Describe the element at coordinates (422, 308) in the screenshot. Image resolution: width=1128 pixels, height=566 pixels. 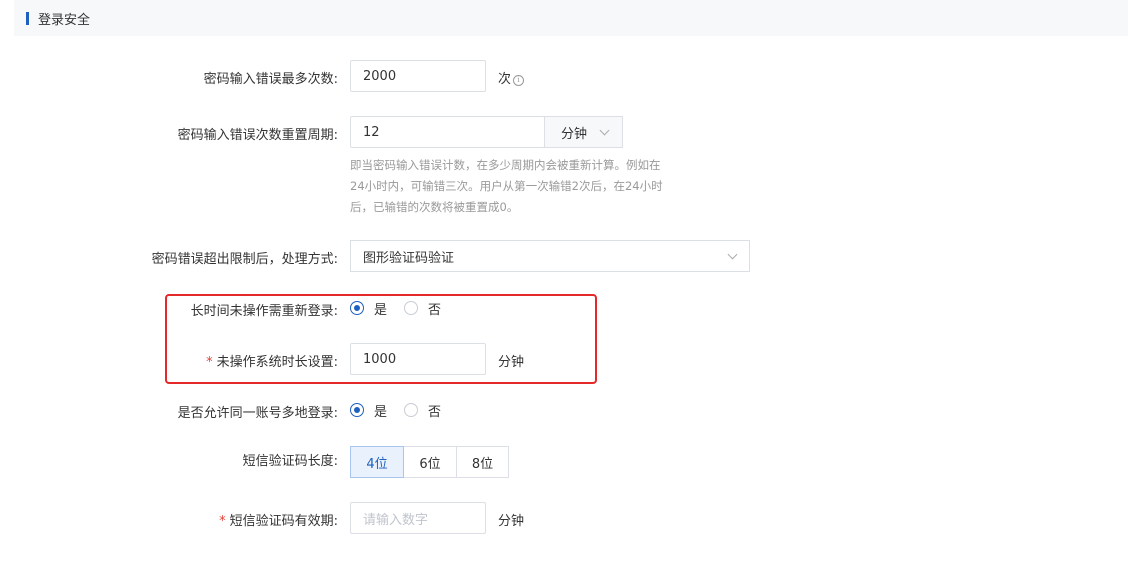
I see `idle-relogin-radio-no: 否` at that location.